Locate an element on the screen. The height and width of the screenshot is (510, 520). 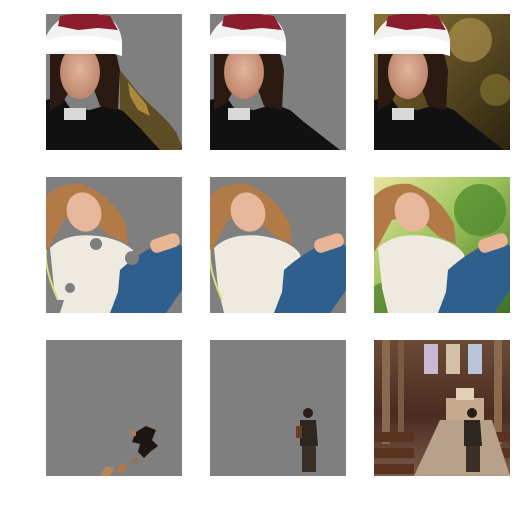
row3-ground-truth-mask-panel is located at coordinates (278, 408).